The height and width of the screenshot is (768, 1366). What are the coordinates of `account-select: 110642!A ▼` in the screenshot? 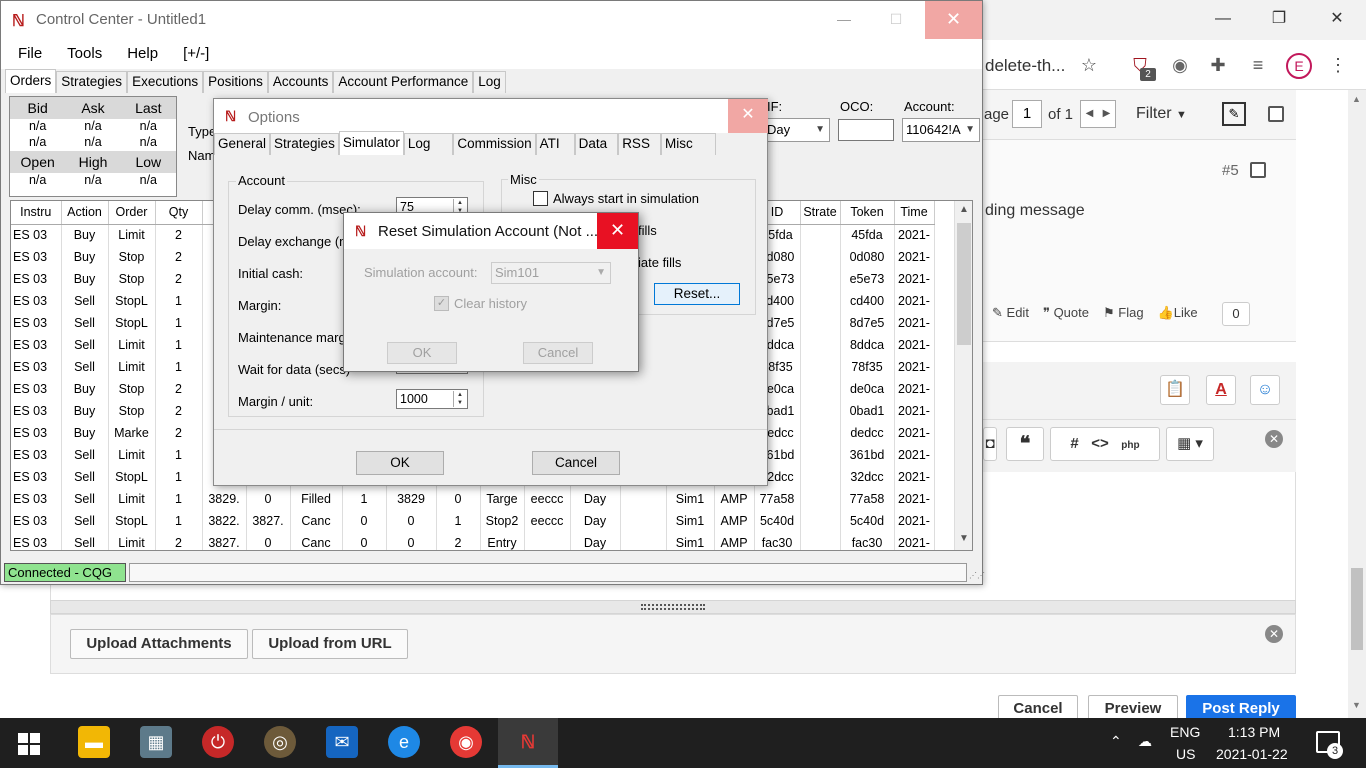 It's located at (941, 130).